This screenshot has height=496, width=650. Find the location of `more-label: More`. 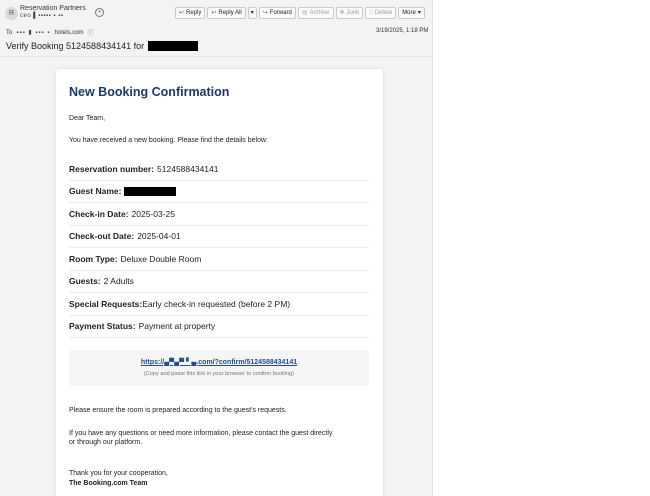

more-label: More is located at coordinates (409, 13).